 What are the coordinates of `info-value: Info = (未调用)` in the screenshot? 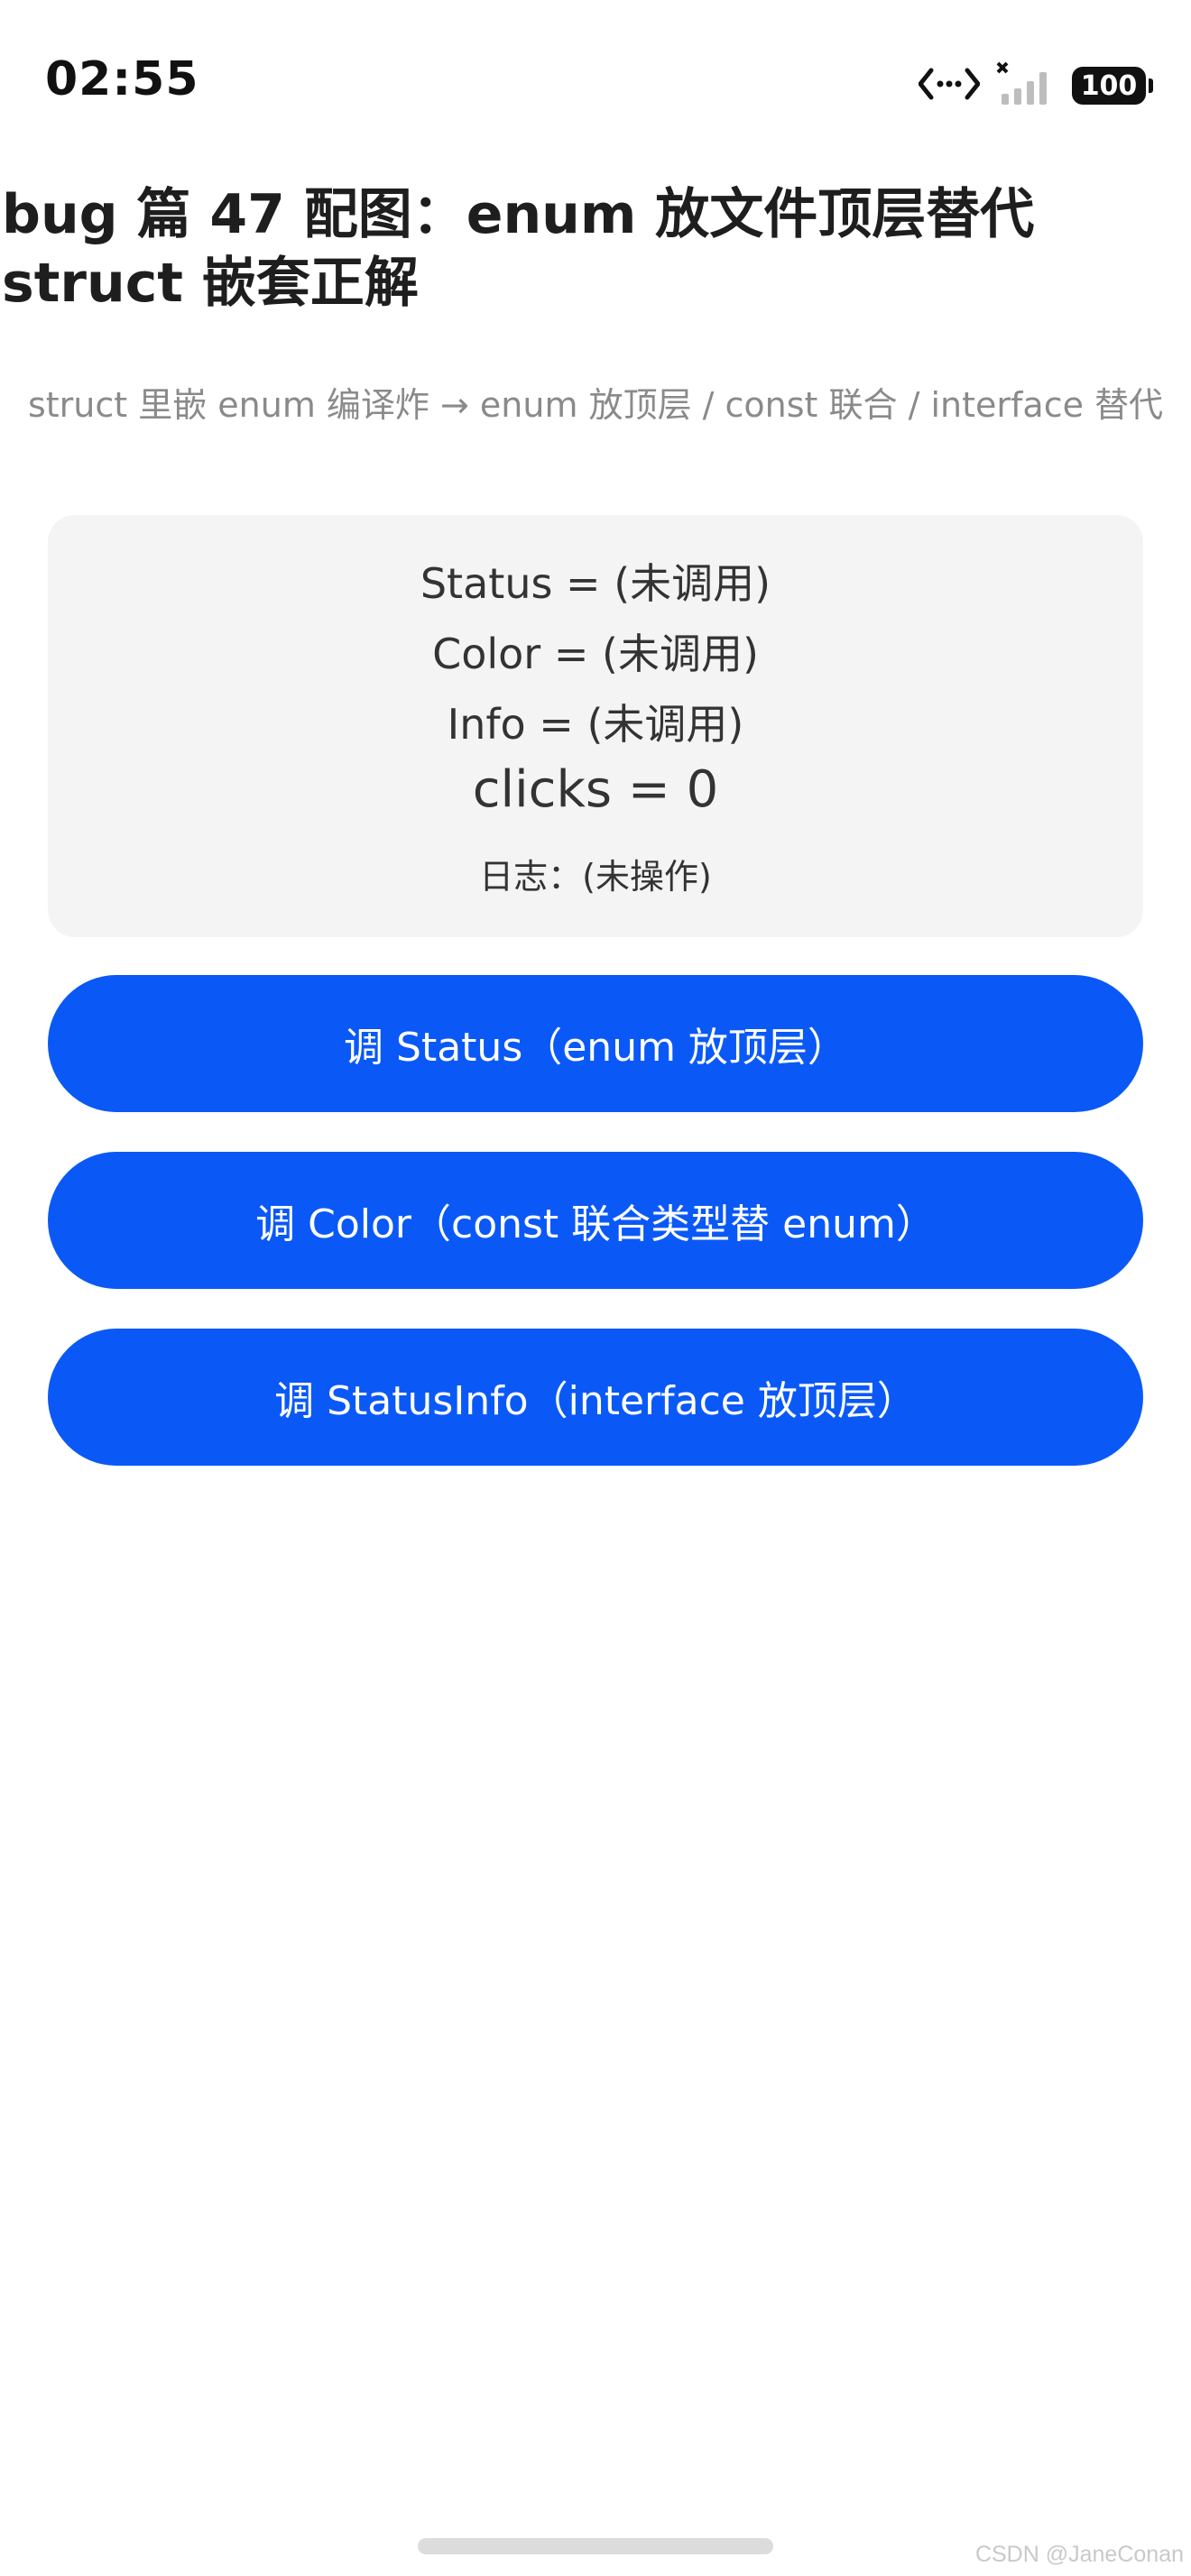 It's located at (595, 724).